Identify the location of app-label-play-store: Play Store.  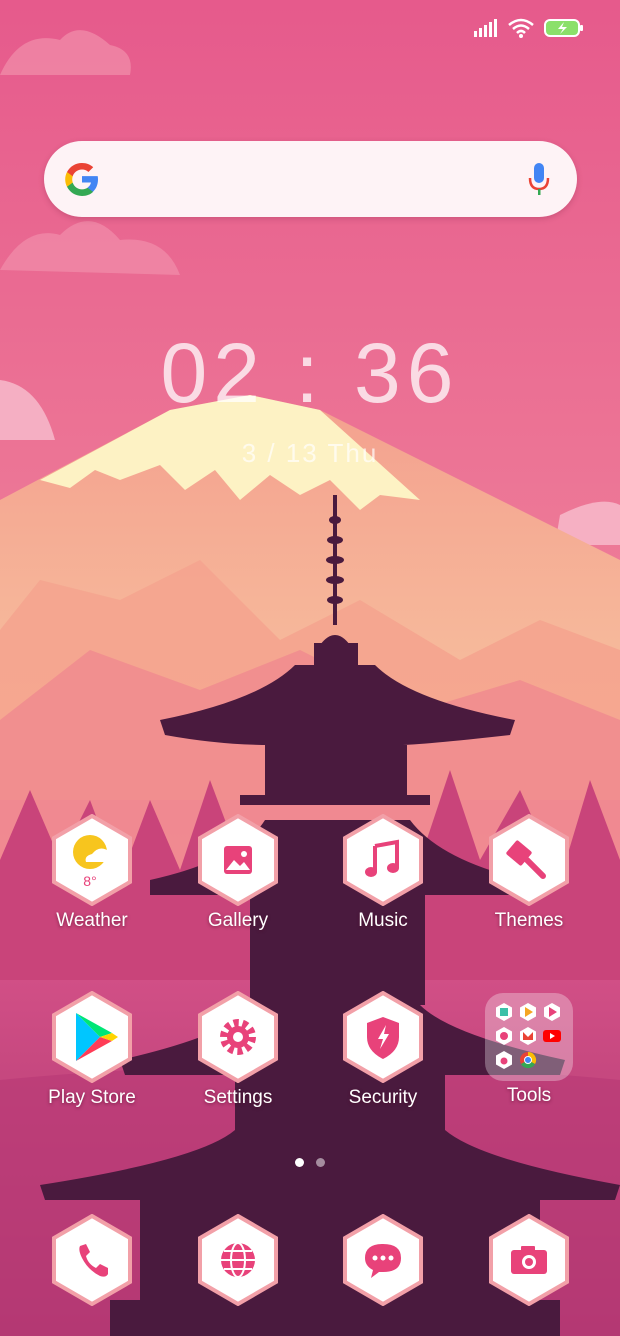
(92, 1097).